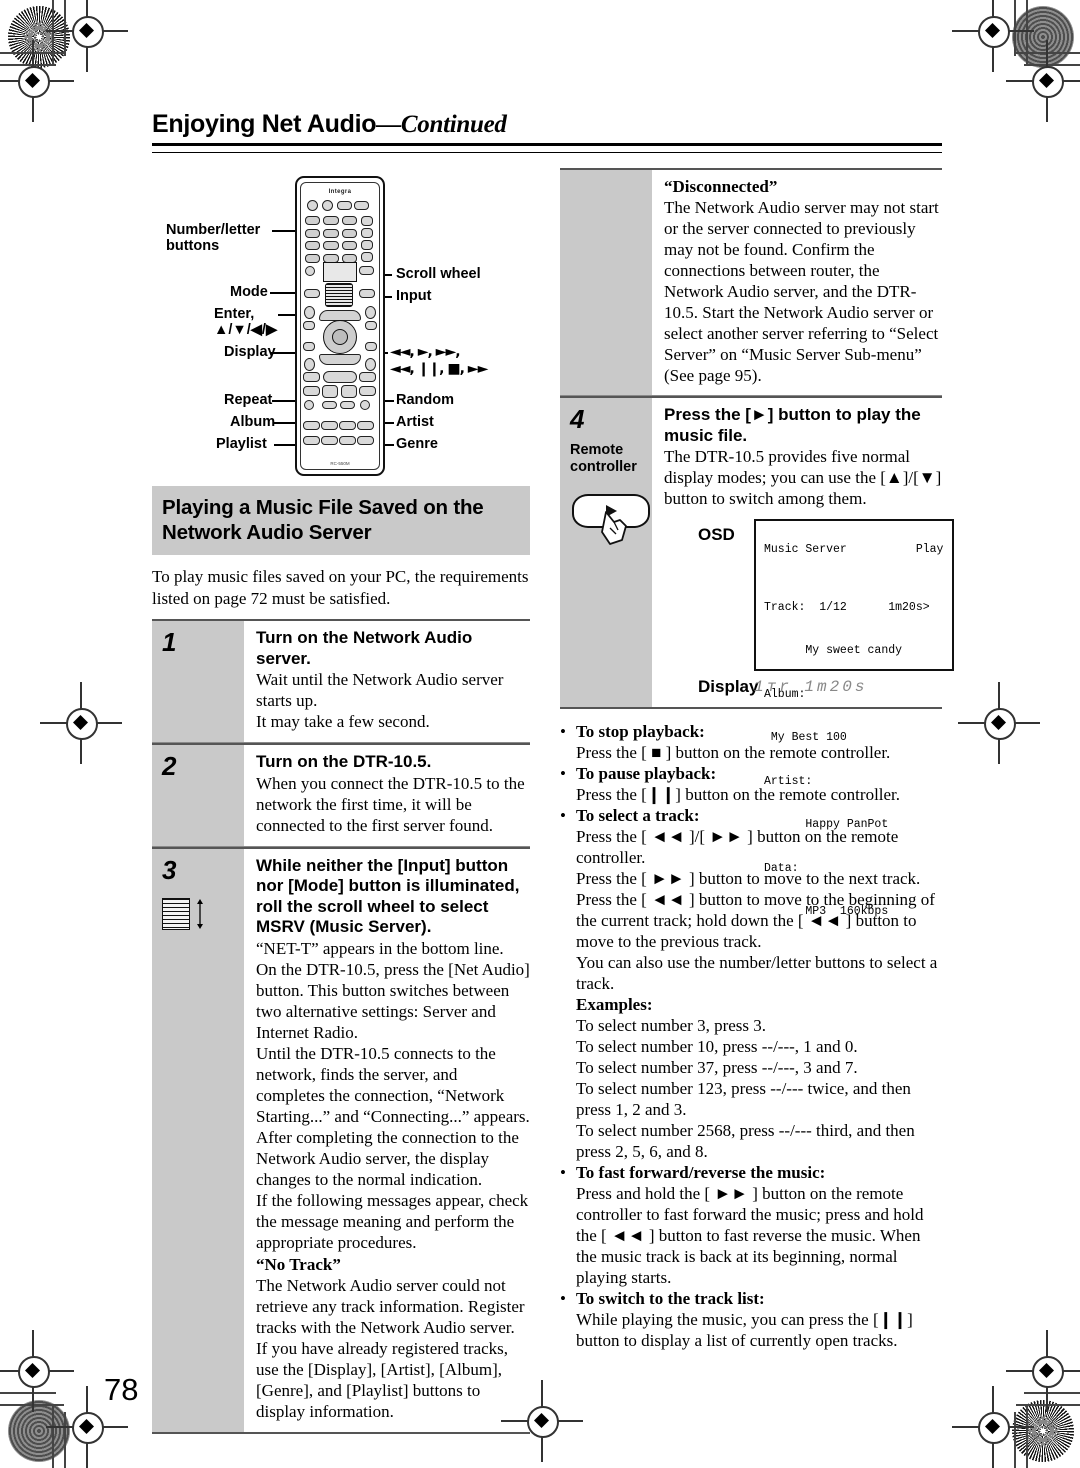 This screenshot has height=1468, width=1080. Describe the element at coordinates (213, 238) in the screenshot. I see `label-number-letter-buttons: Number/letter buttons` at that location.